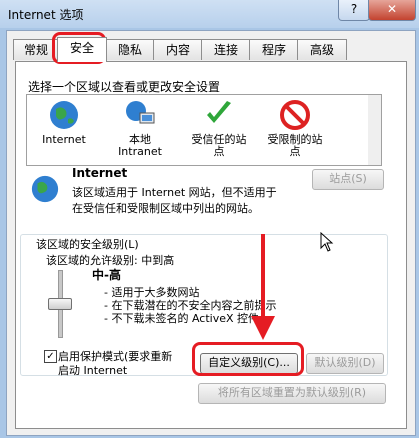  What do you see at coordinates (219, 145) in the screenshot?
I see `zone-label: 受信任的站 点` at bounding box center [219, 145].